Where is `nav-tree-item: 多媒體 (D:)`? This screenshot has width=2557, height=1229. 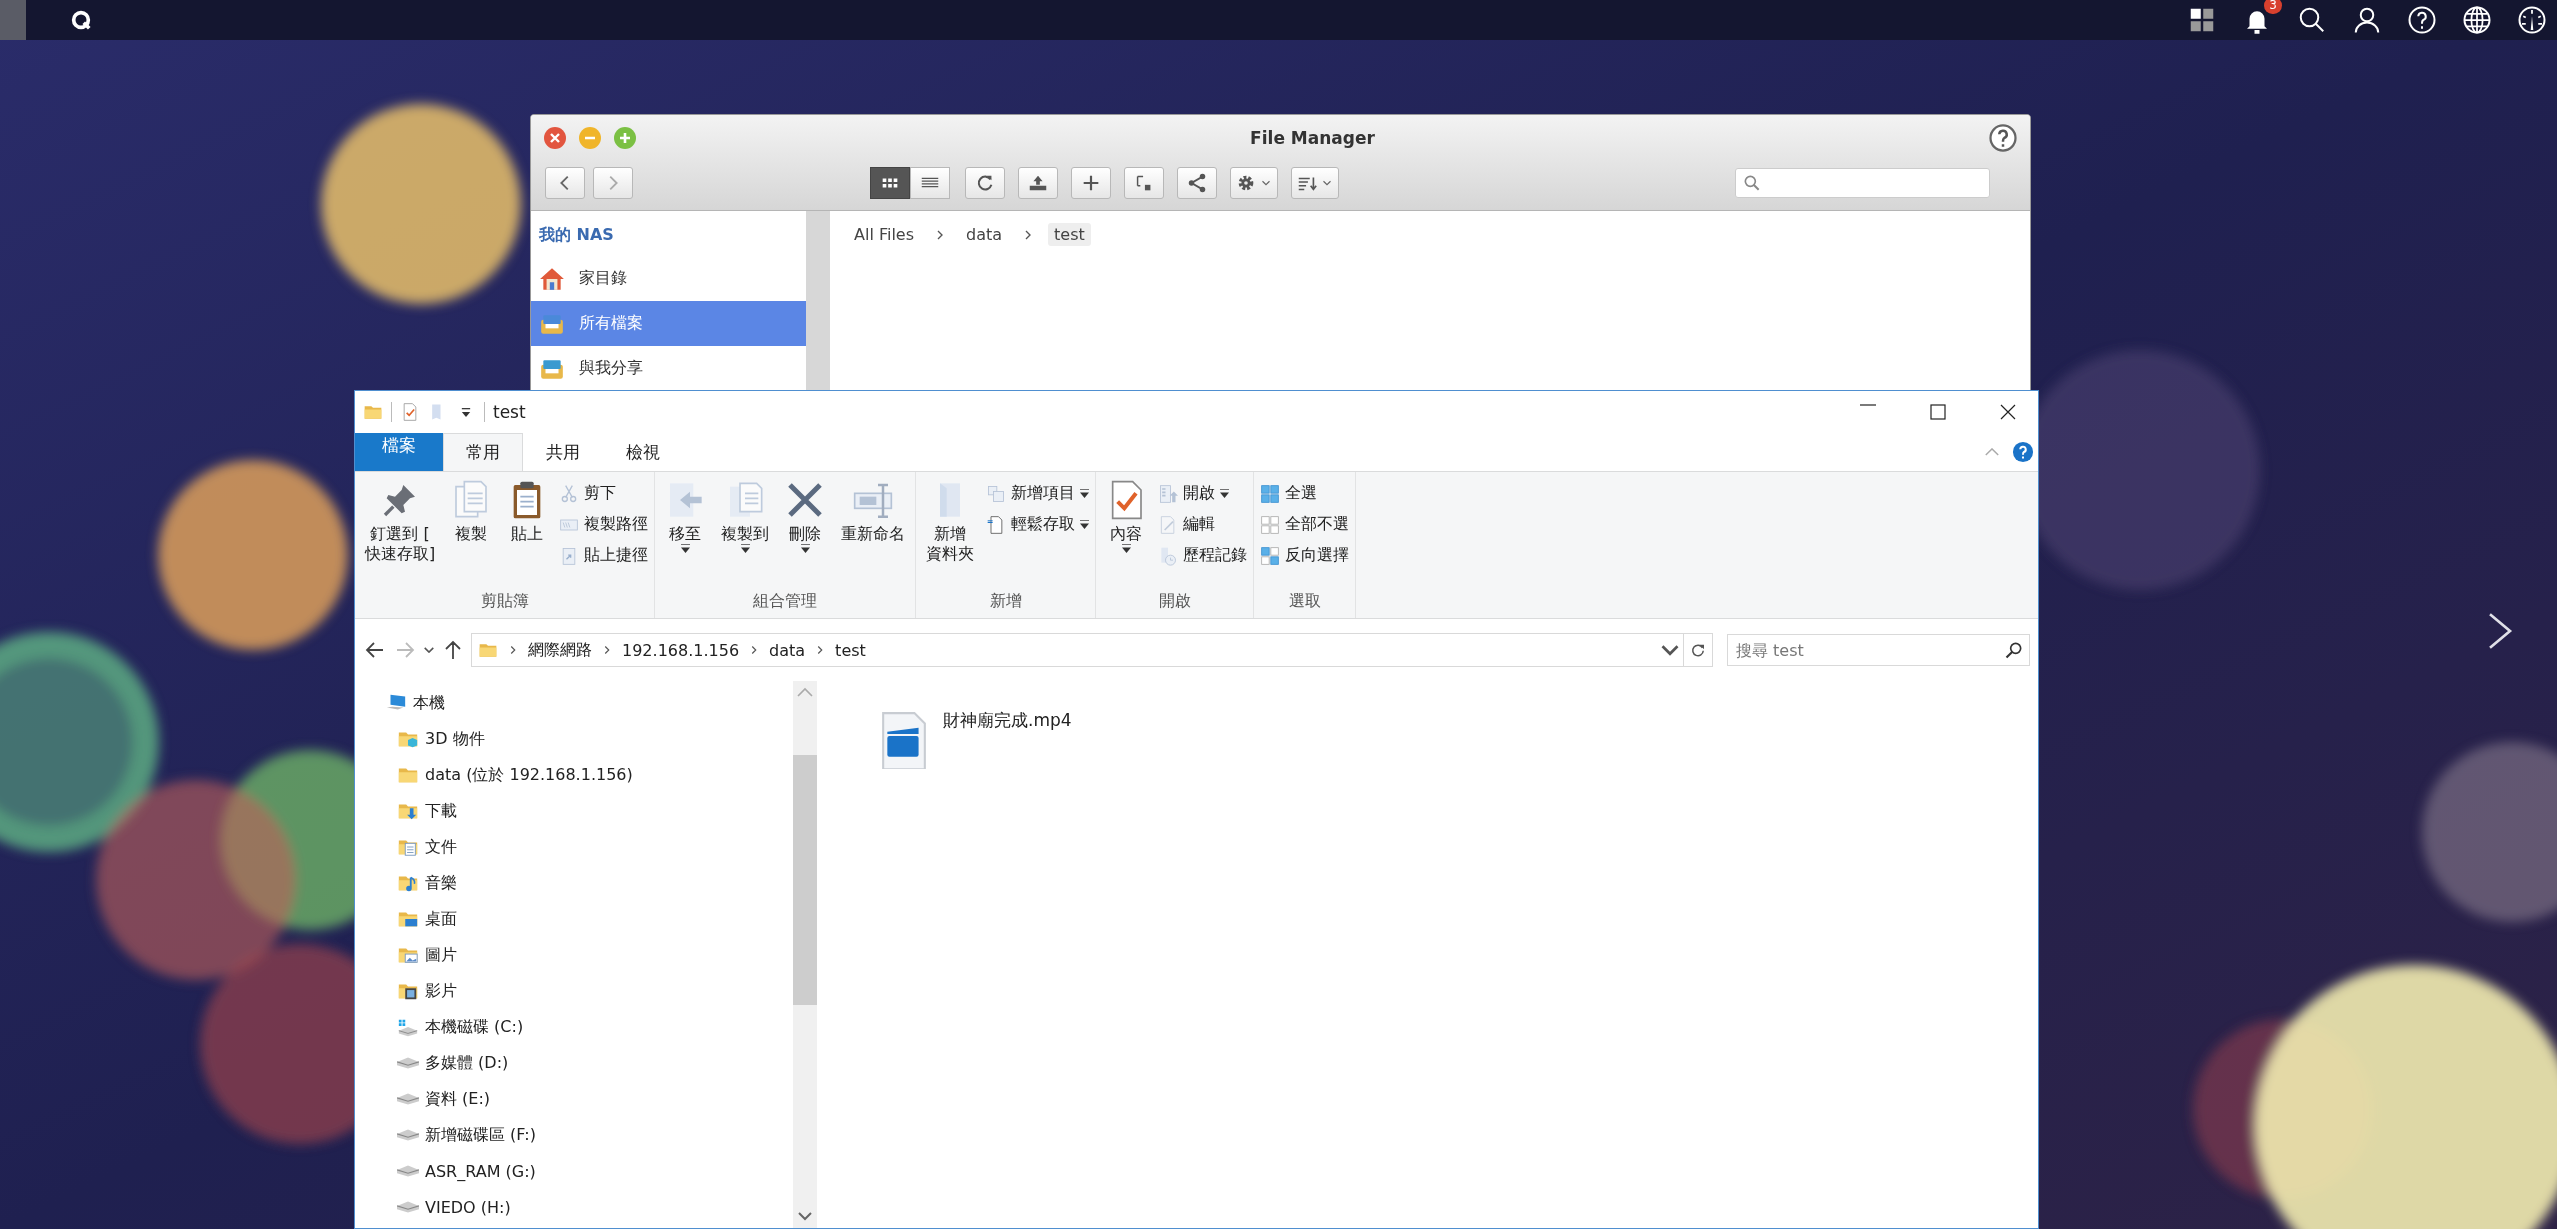
nav-tree-item: 多媒體 (D:) is located at coordinates (595, 1063).